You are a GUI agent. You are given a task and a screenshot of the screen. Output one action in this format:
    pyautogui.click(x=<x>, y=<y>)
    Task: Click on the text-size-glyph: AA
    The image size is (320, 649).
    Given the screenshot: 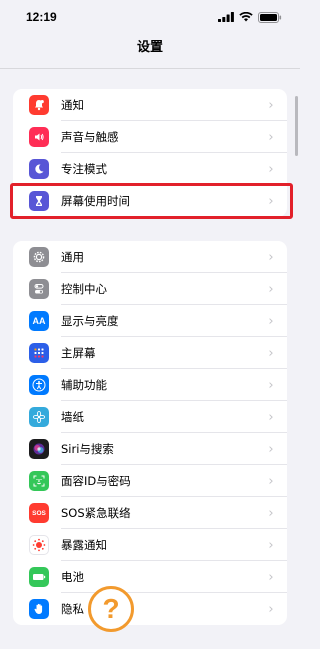 What is the action you would take?
    pyautogui.click(x=39, y=321)
    